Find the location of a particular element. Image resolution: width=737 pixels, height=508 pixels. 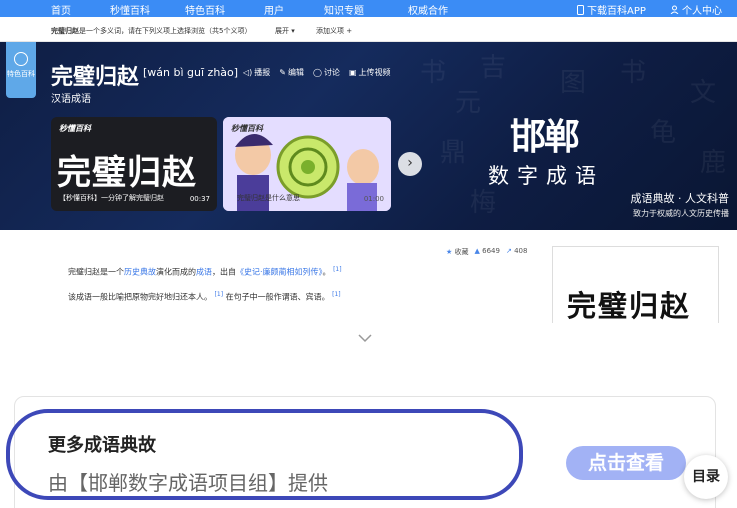

link-shiji: 《史记·廉颇蔺相如列传》 is located at coordinates (279, 272).